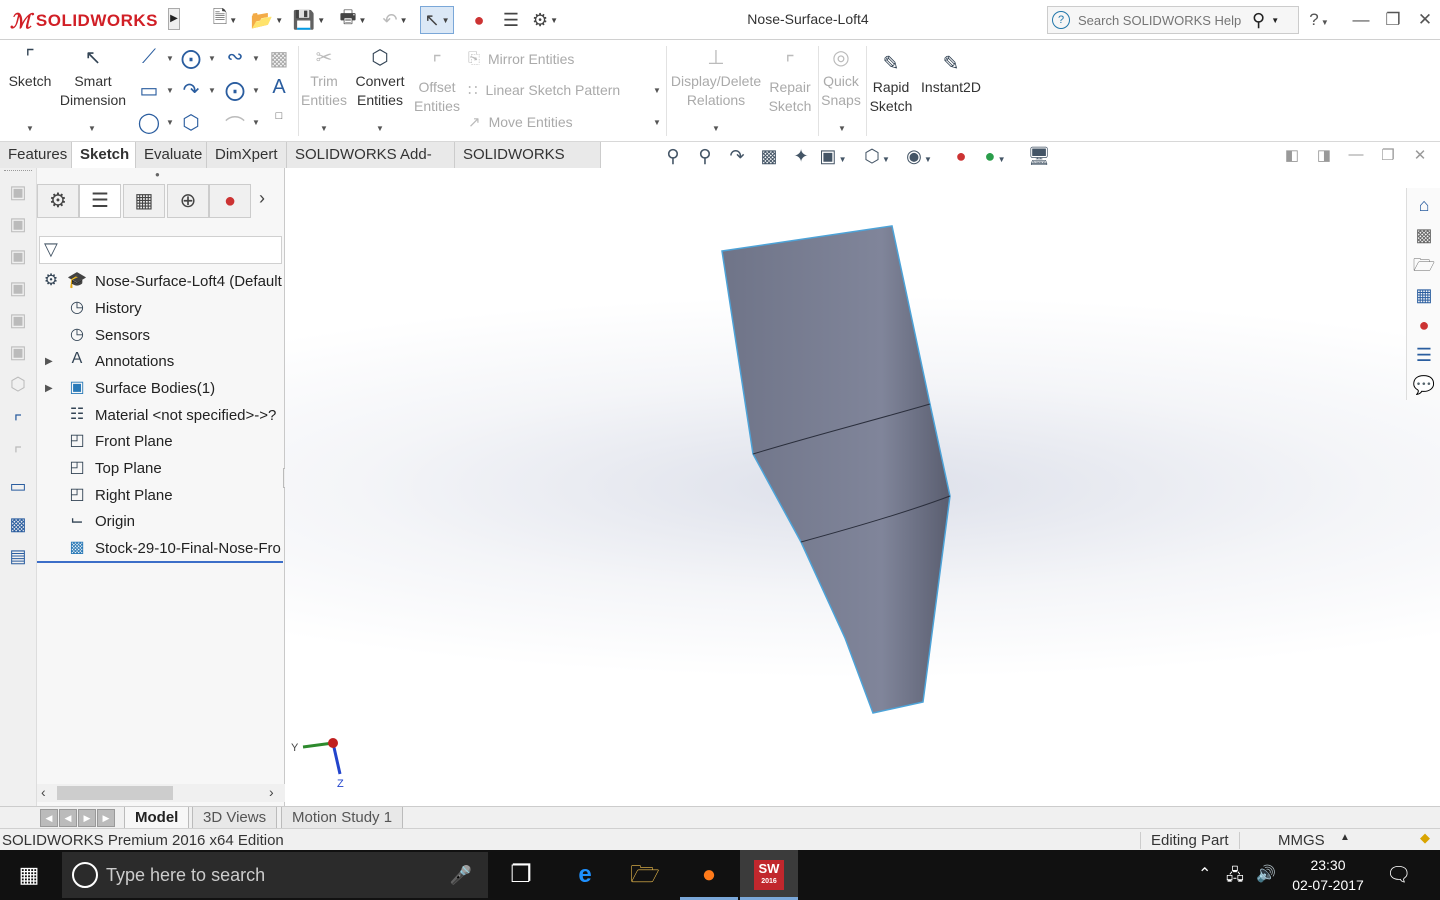 Image resolution: width=1440 pixels, height=900 pixels. Describe the element at coordinates (1425, 838) in the screenshot. I see `rebuild-status-icon: ◆` at that location.